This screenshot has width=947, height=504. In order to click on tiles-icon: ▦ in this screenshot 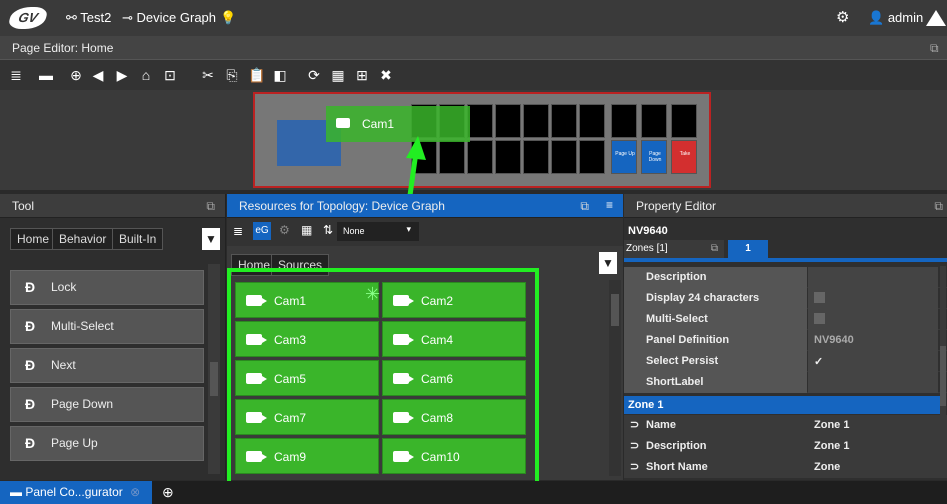, I will do `click(306, 230)`.